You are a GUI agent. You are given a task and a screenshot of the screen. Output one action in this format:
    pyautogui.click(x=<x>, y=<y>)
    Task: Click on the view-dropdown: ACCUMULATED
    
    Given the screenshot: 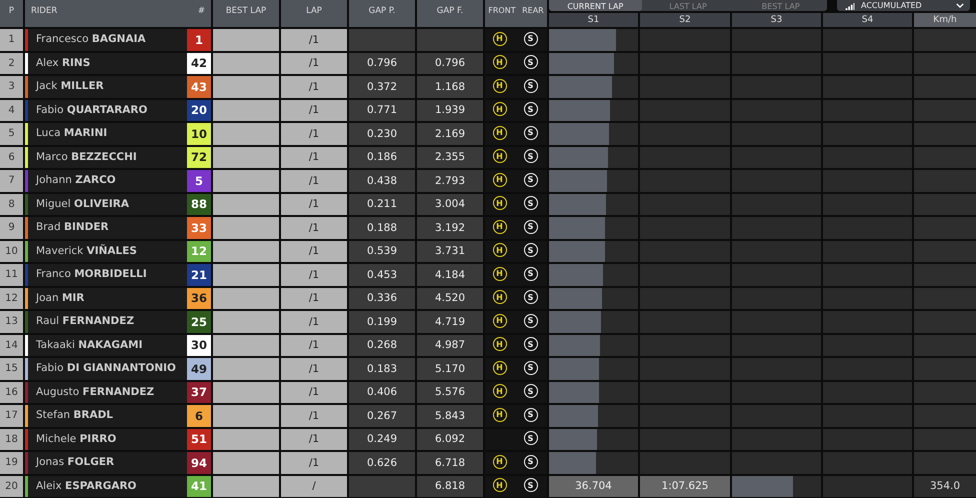 What is the action you would take?
    pyautogui.click(x=903, y=5)
    